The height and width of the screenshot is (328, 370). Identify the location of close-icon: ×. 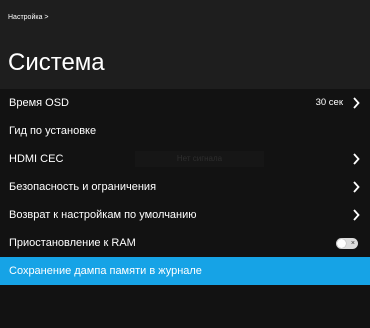
(352, 243).